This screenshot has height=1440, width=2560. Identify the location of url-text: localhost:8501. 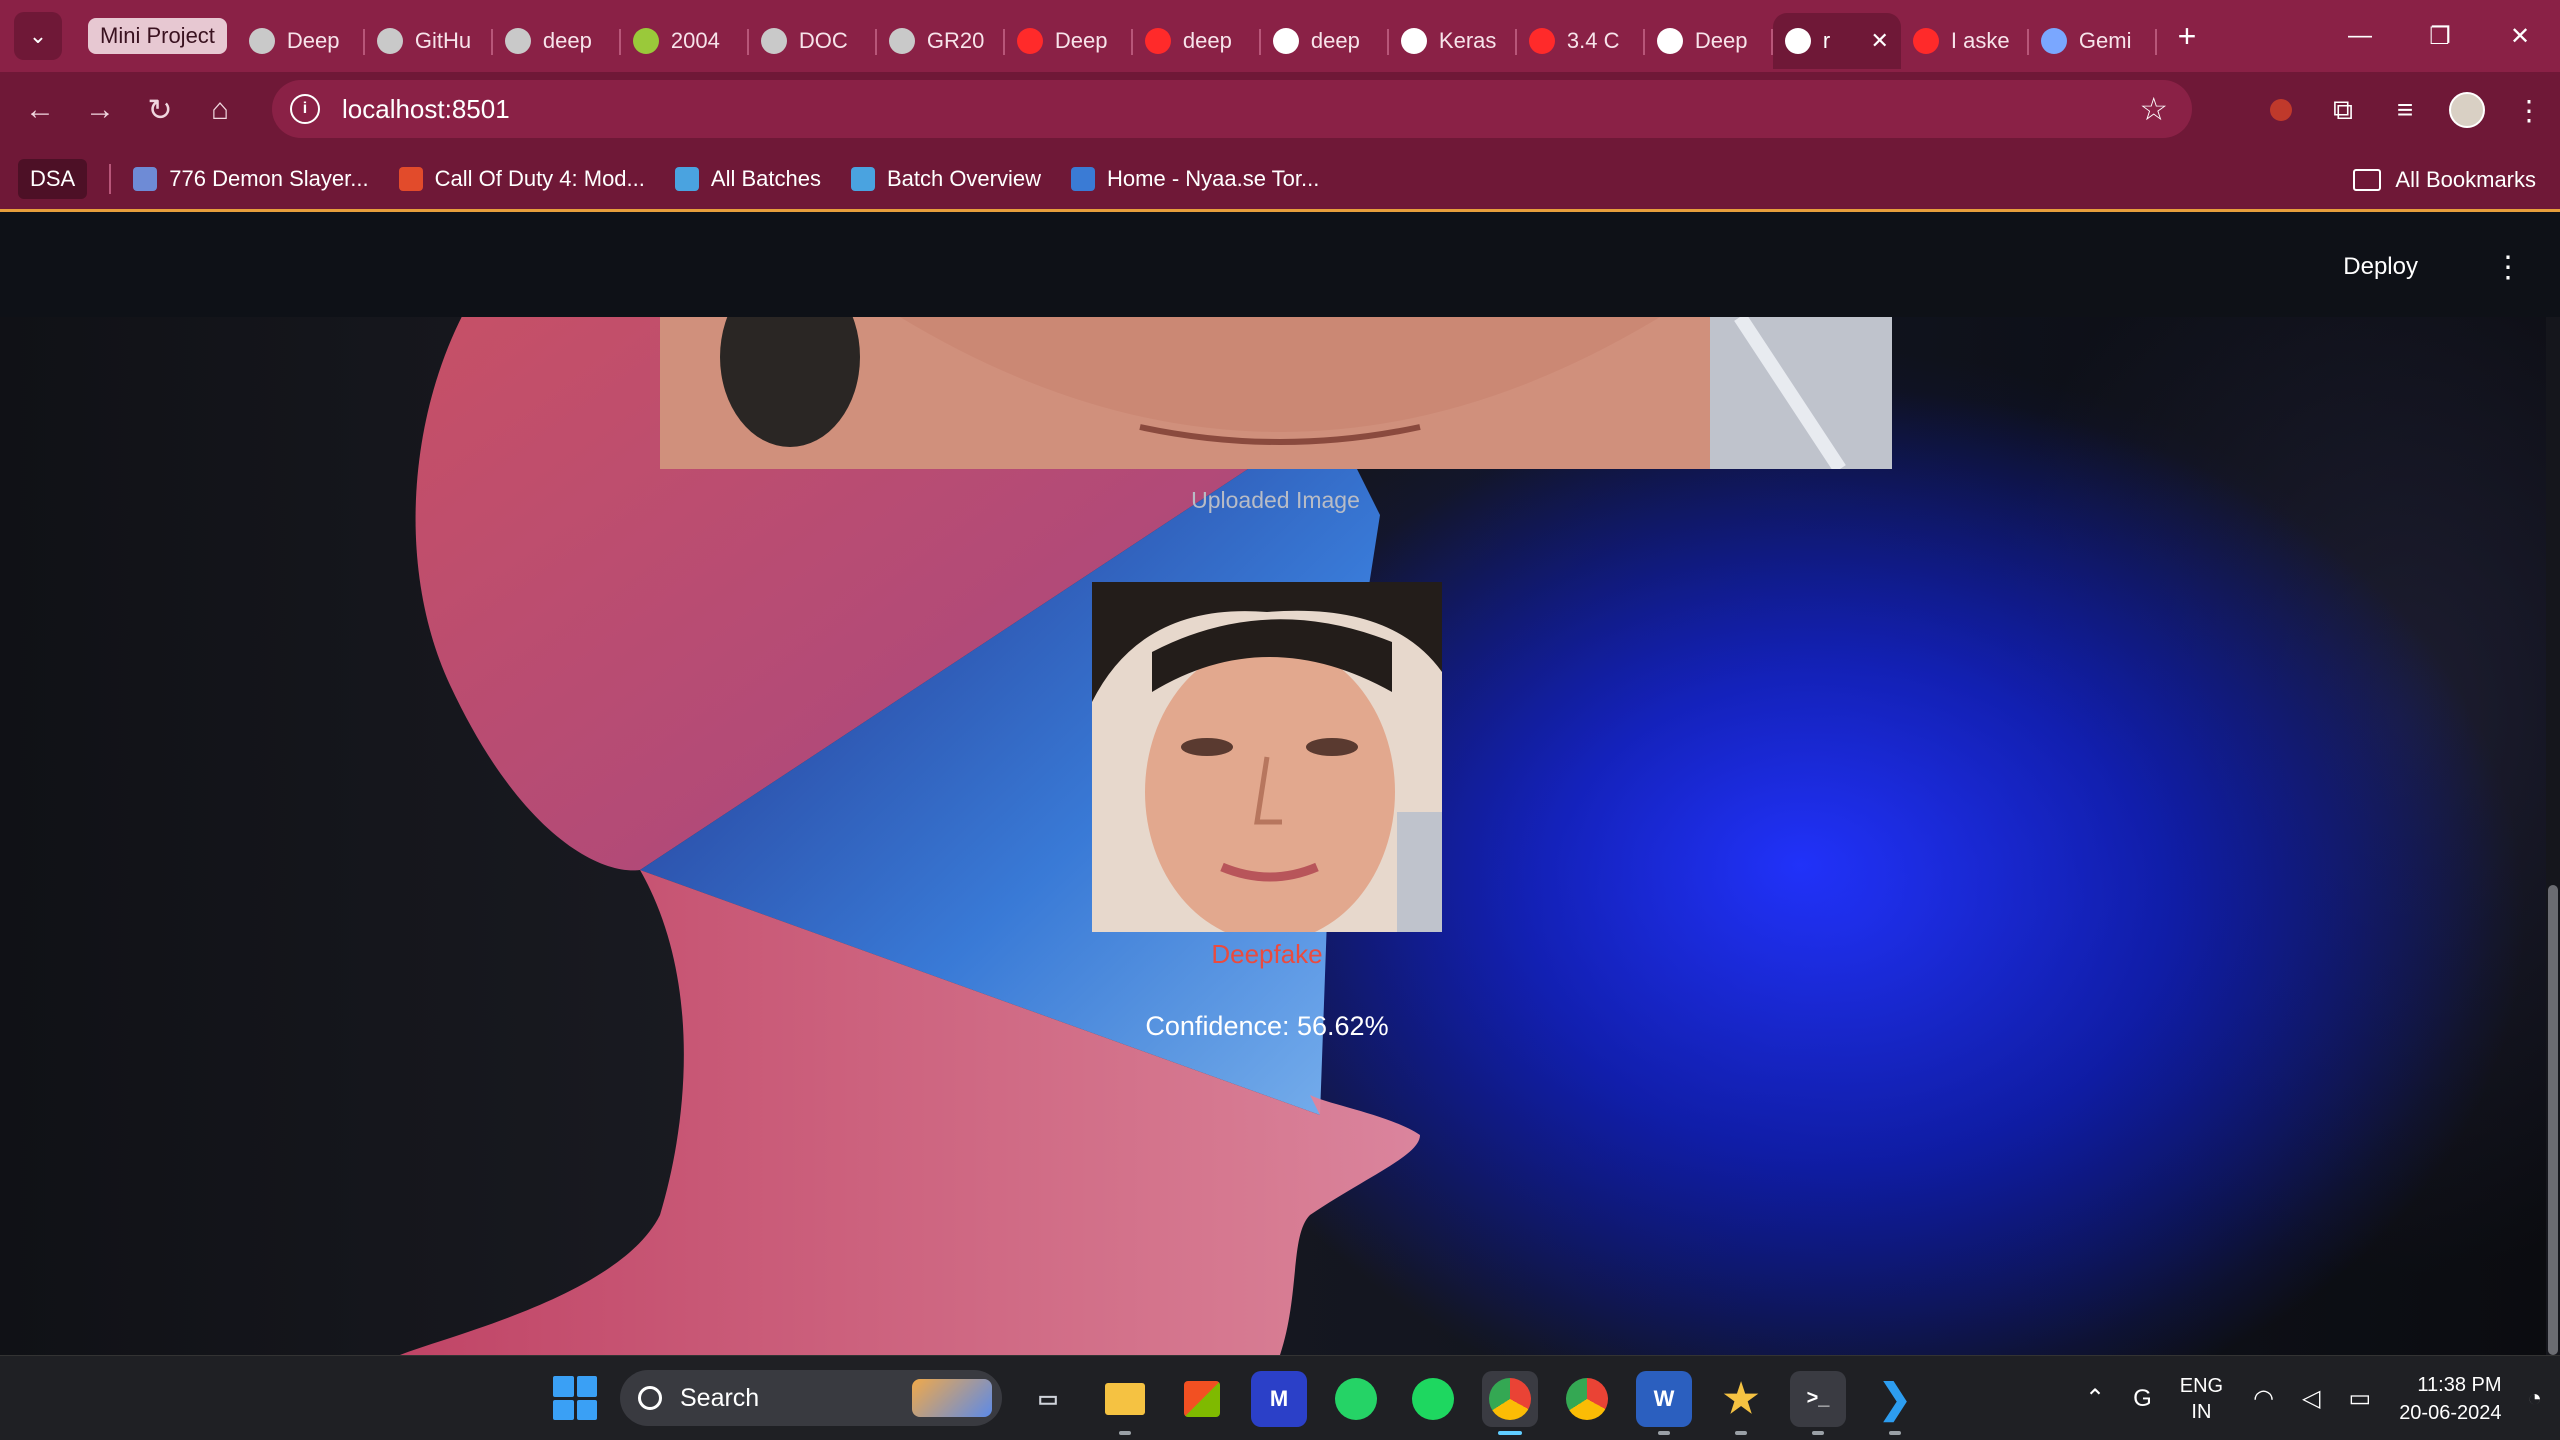
(426, 108).